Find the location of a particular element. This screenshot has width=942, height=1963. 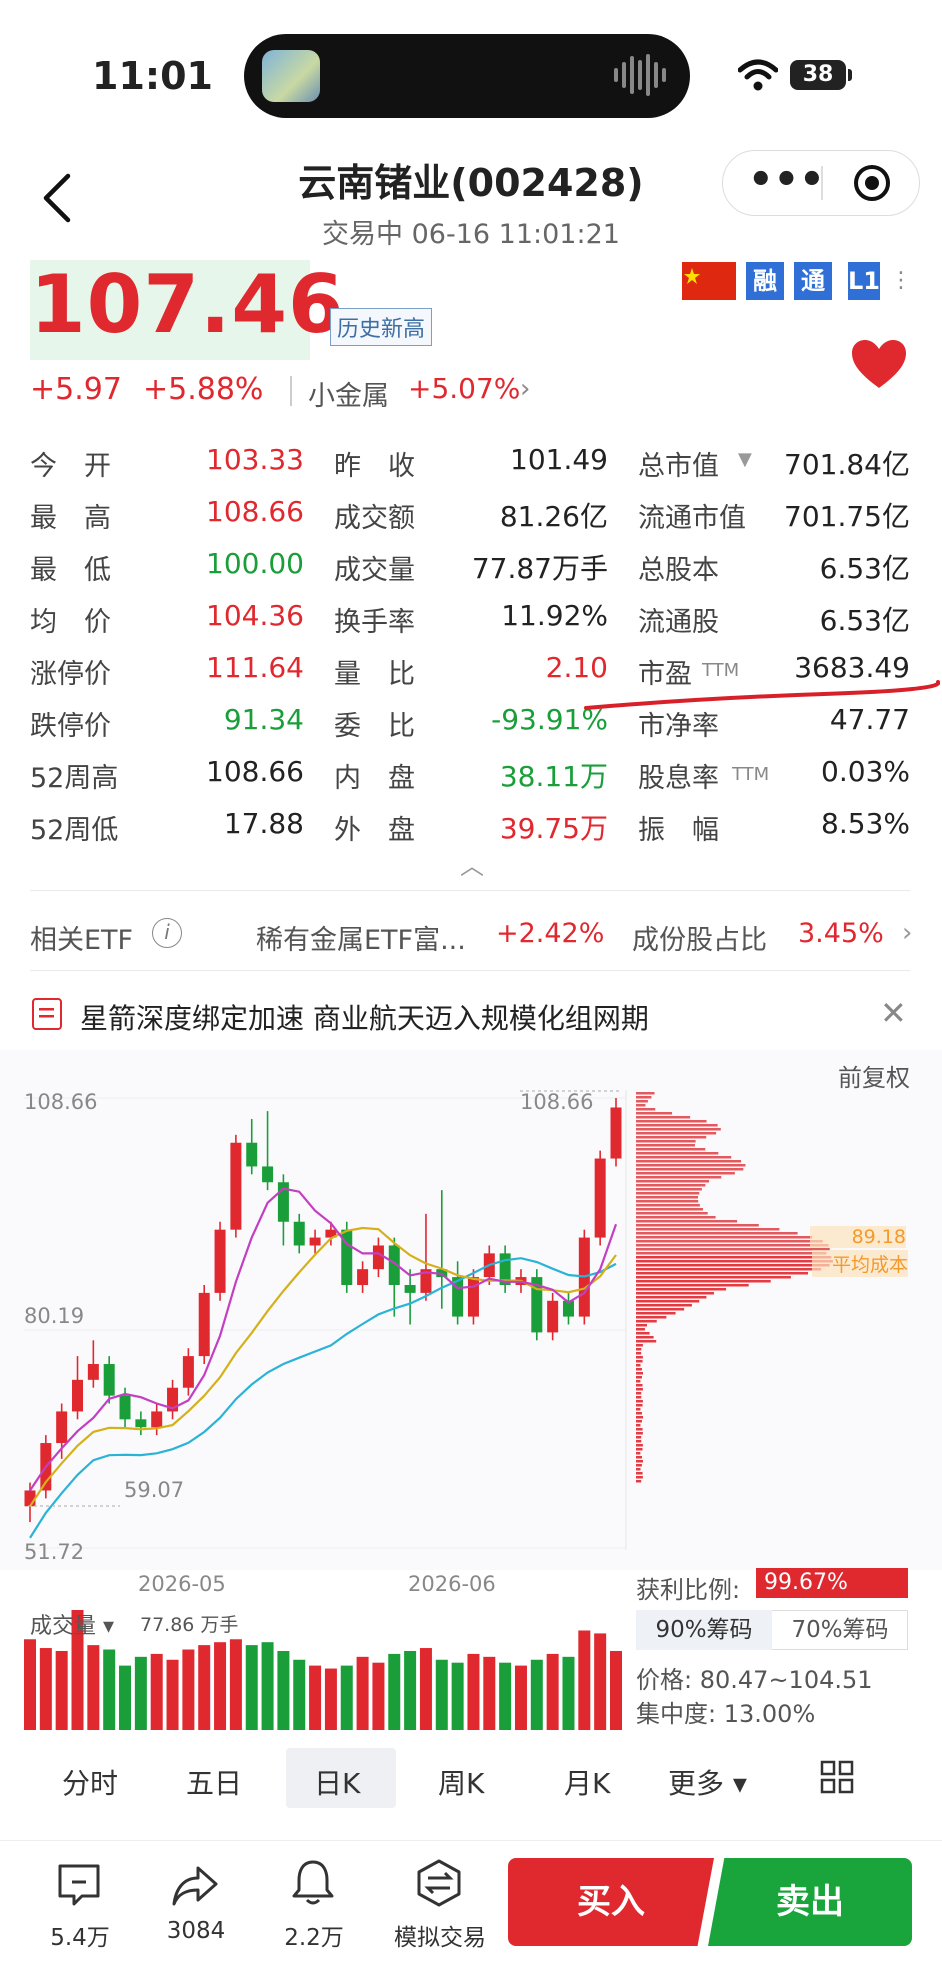

tab-daily-k: 日K is located at coordinates (337, 1782).